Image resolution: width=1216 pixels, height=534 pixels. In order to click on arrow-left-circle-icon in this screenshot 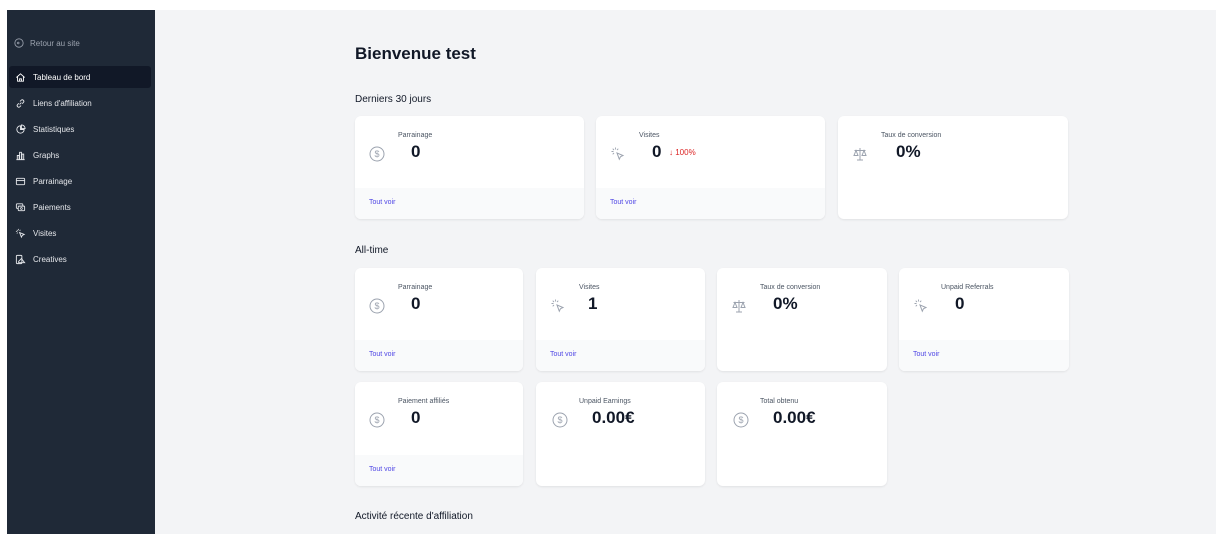, I will do `click(19, 43)`.